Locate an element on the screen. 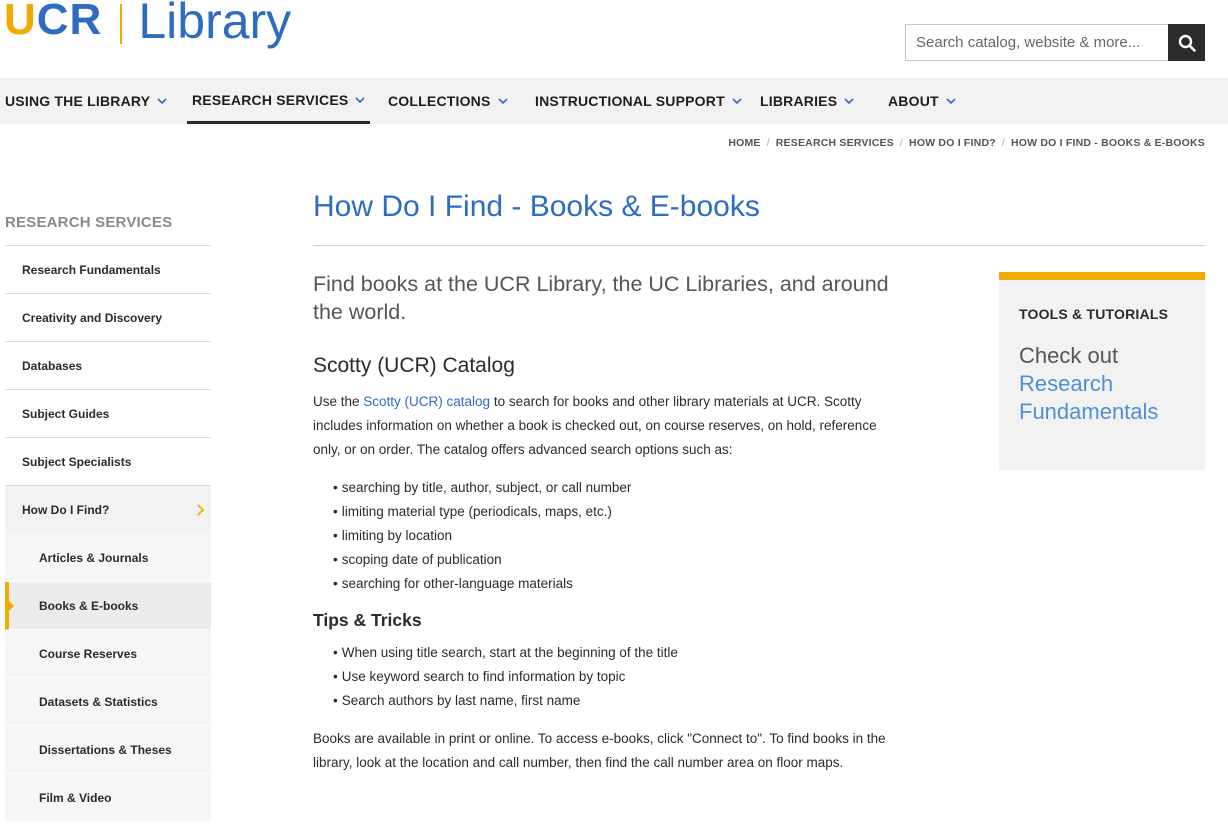  research-fundamentals-link: Research Fundamentals is located at coordinates (1102, 398).